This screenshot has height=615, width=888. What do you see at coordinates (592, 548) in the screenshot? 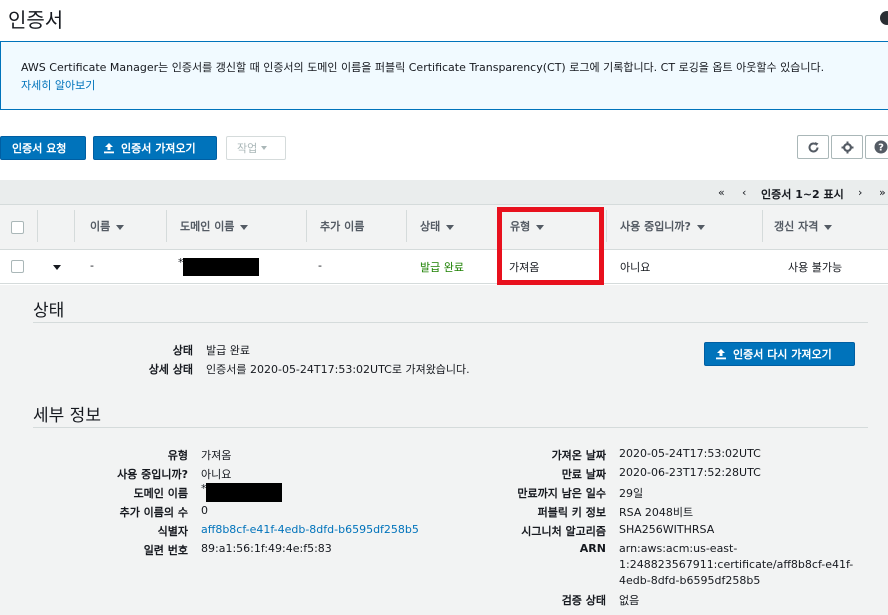
I see `detail-arn-label: ARN` at bounding box center [592, 548].